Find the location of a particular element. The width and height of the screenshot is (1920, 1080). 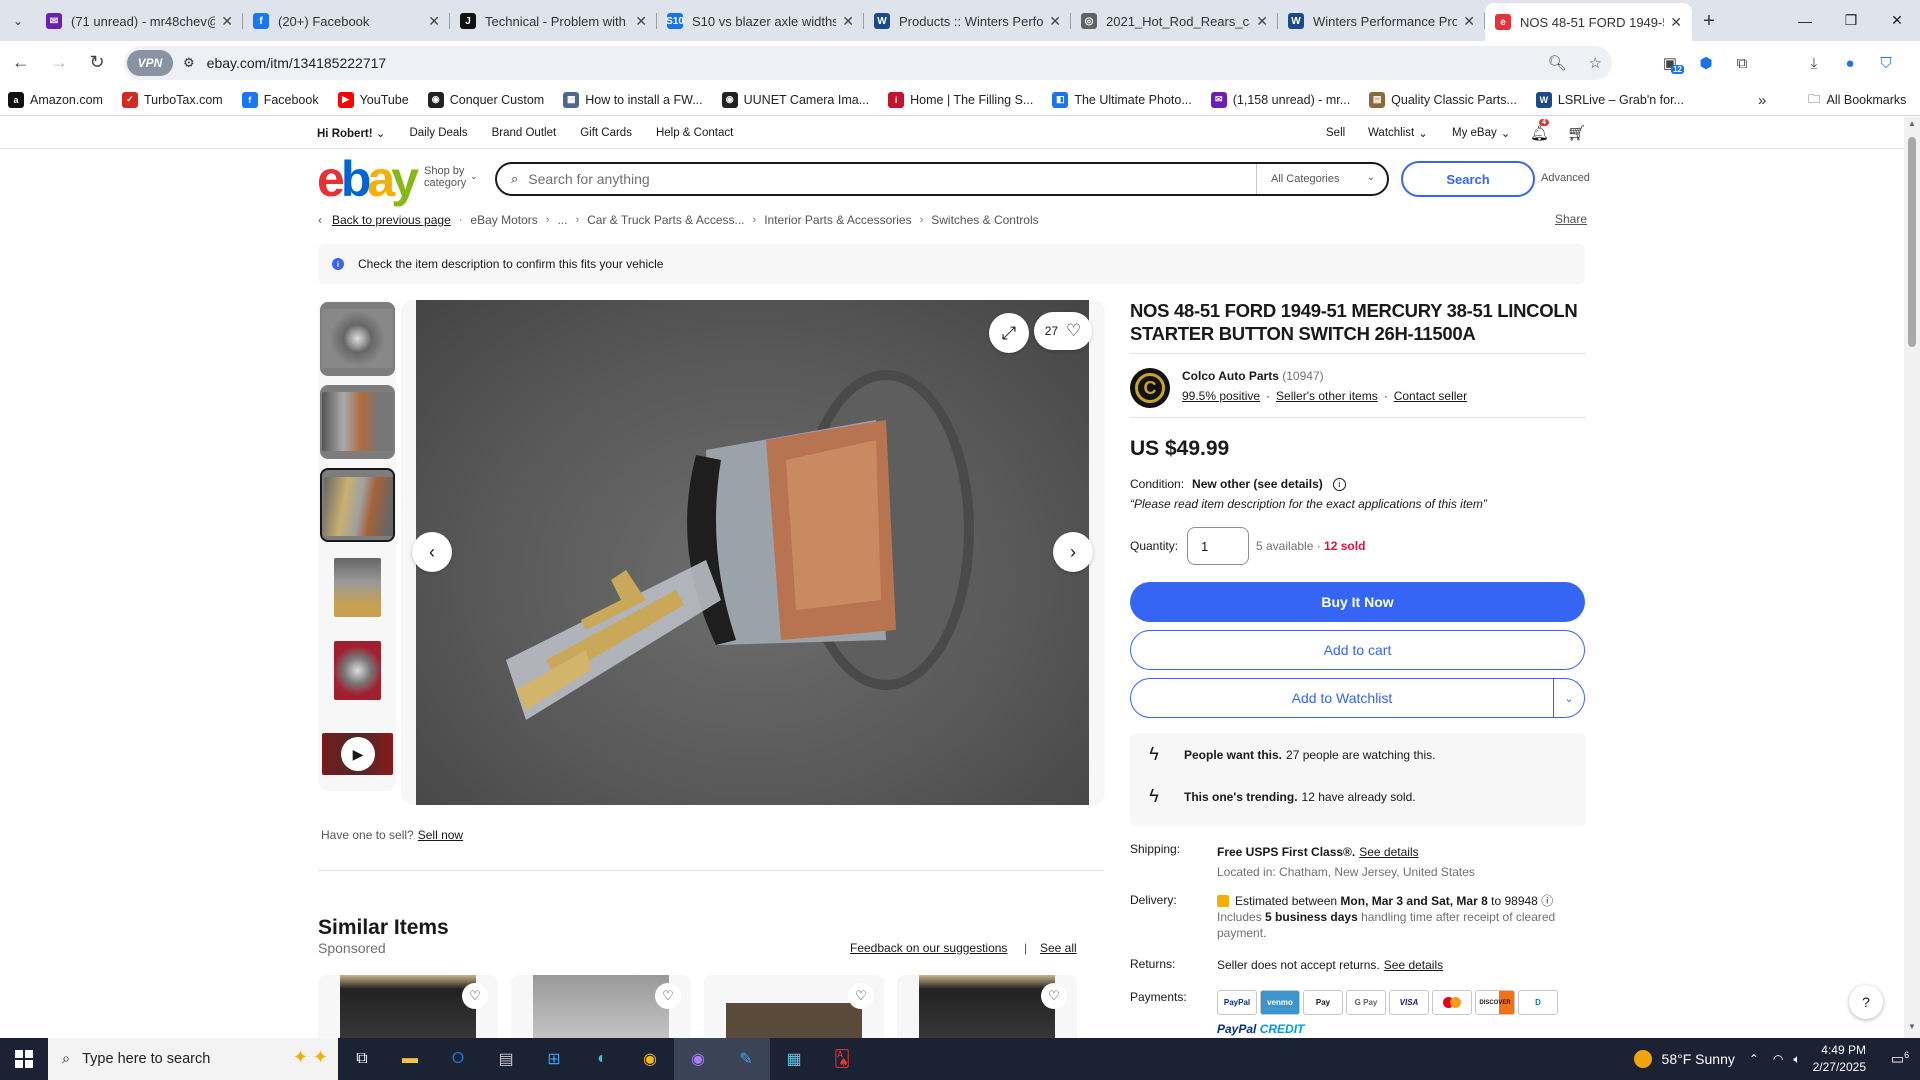

tab: W Products :: Winters Perfor ✕ is located at coordinates (967, 21).